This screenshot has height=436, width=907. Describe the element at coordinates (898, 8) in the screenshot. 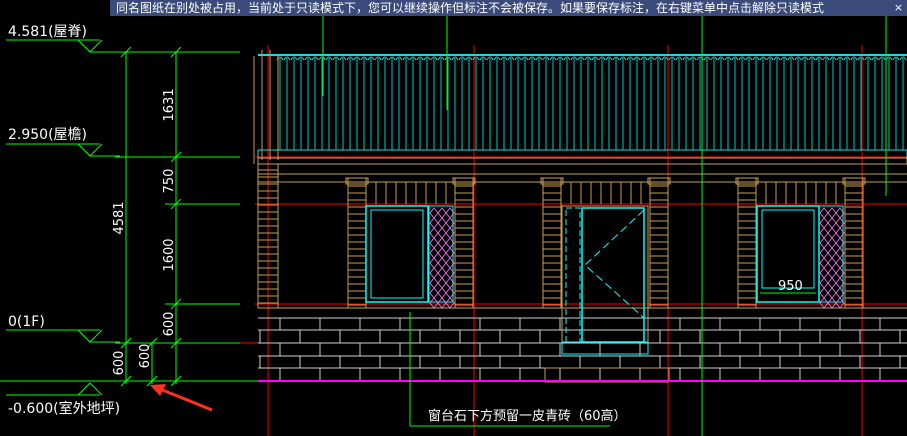

I see `close-icon: ×` at that location.